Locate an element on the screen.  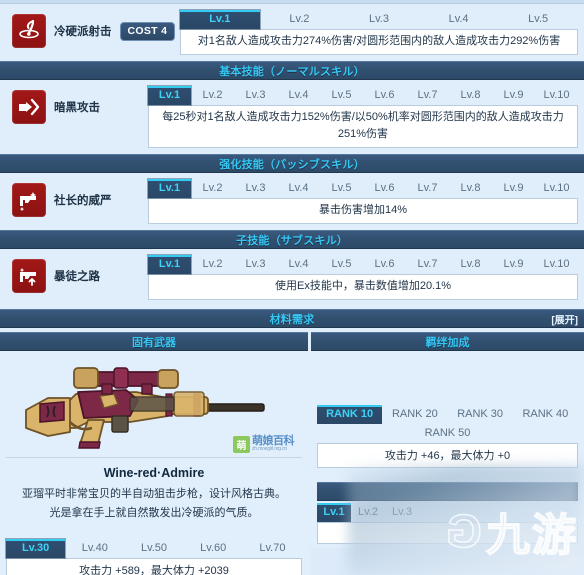
sub-skill-header-title: 子技能（サブスキル） is located at coordinates (292, 240).